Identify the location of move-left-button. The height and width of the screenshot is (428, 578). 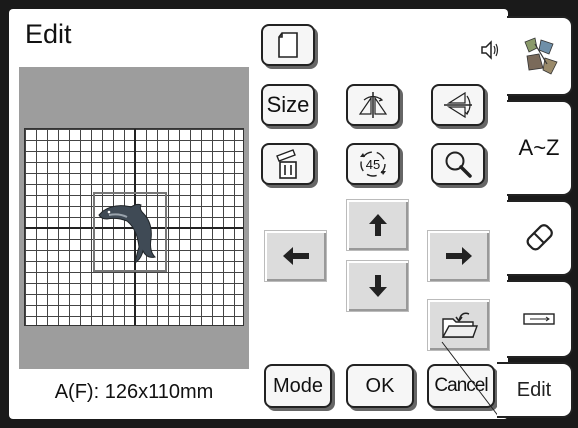
(295, 256).